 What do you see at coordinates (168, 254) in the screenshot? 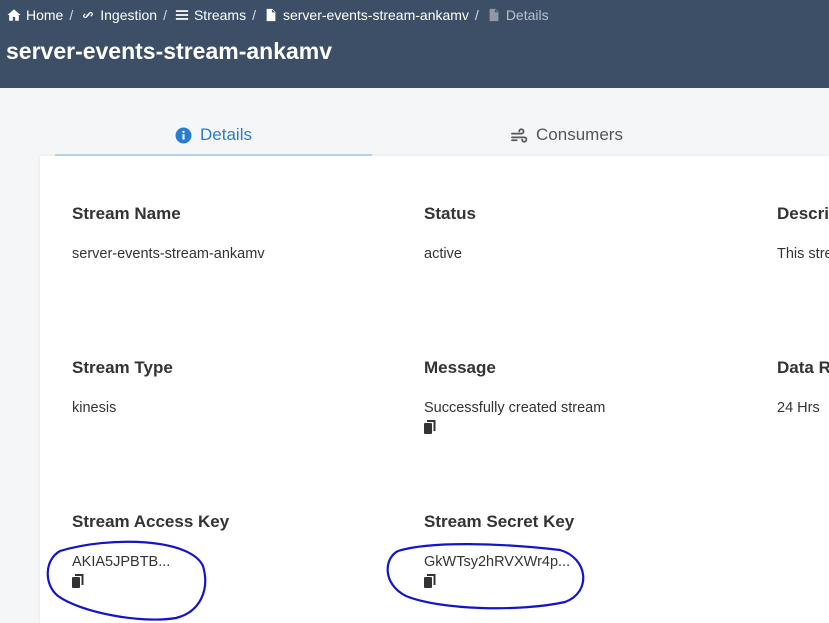
I see `field-value: server-events-stream-ankamv` at bounding box center [168, 254].